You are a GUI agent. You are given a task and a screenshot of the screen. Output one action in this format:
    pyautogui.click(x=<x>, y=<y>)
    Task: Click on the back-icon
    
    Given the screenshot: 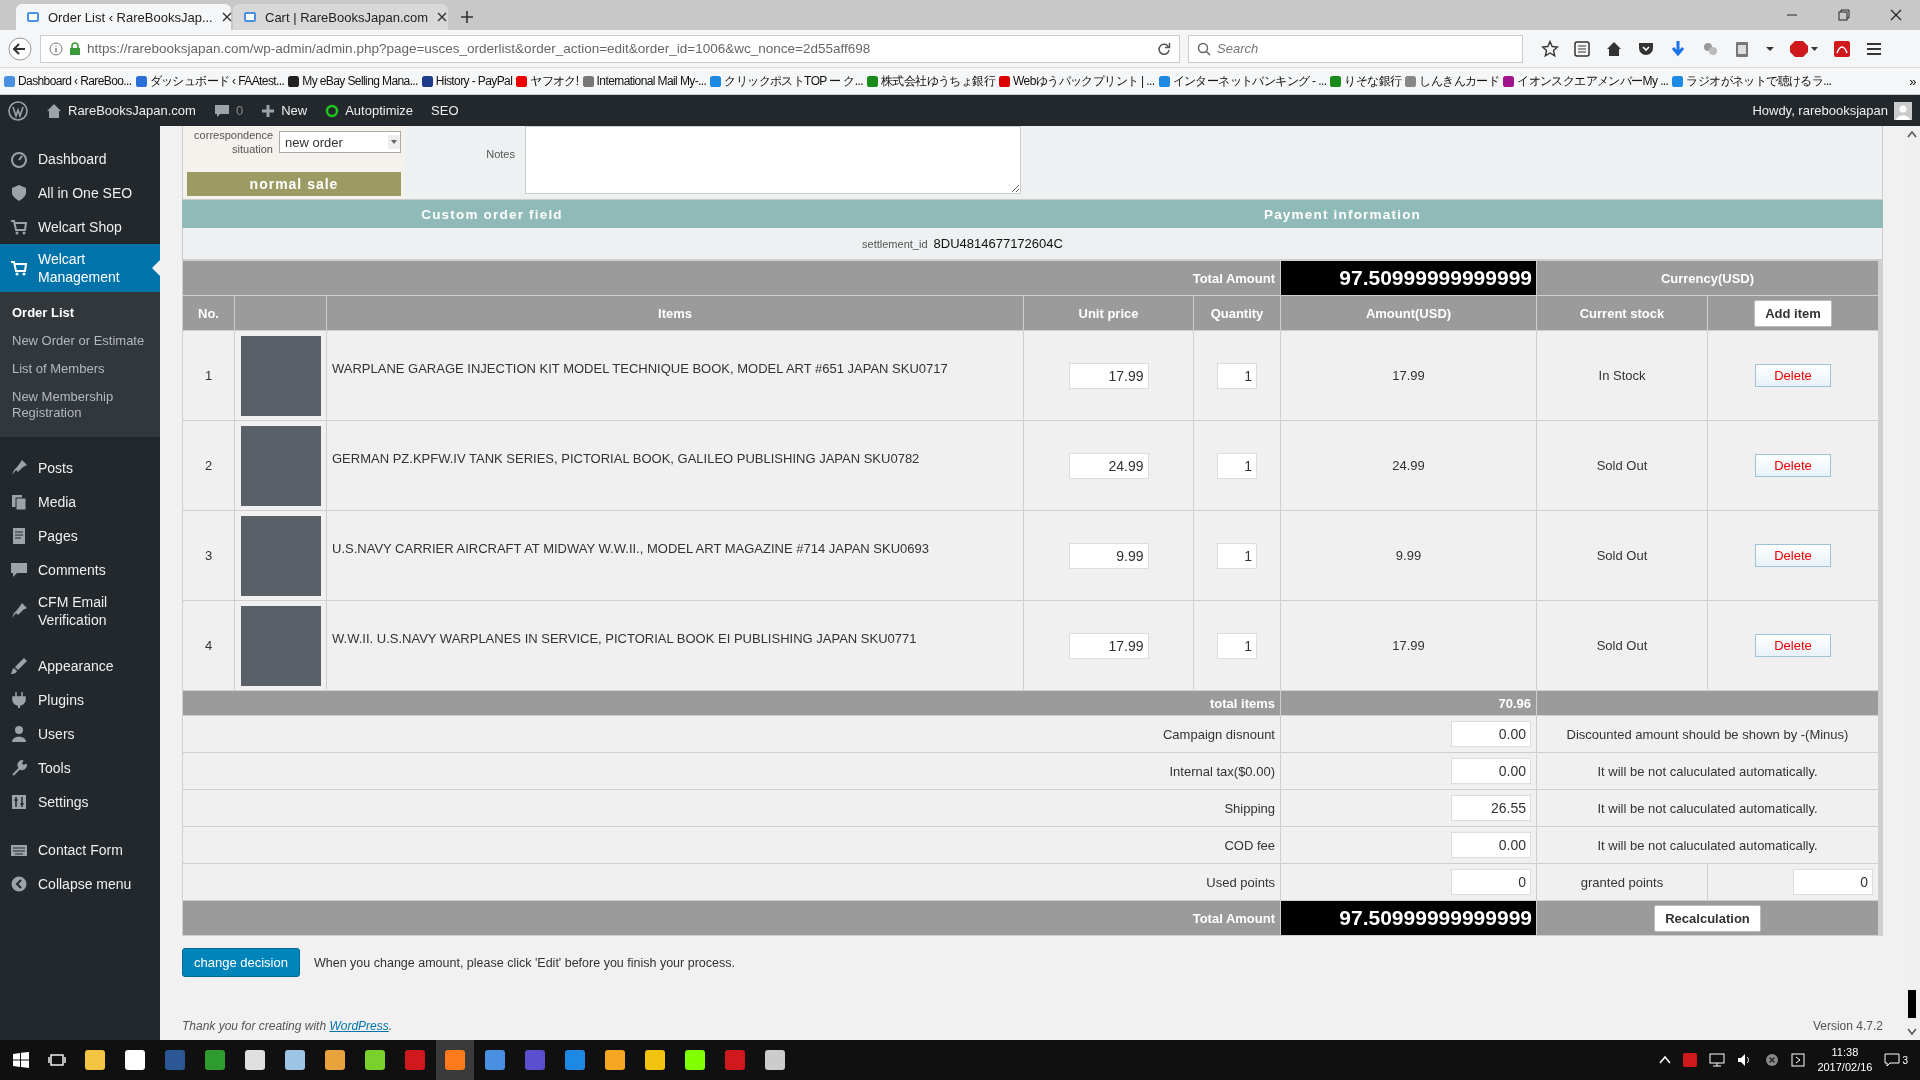 What is the action you would take?
    pyautogui.click(x=20, y=48)
    